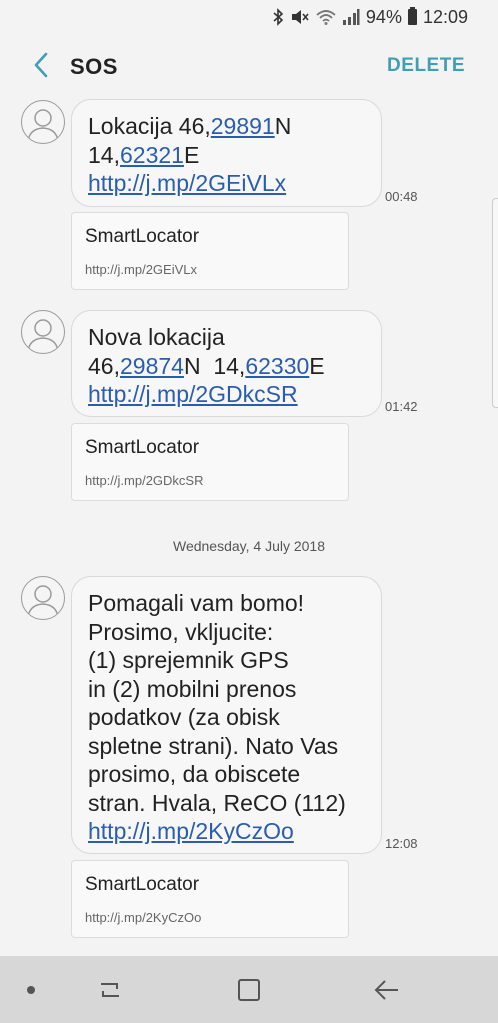 This screenshot has height=1023, width=498. Describe the element at coordinates (192, 688) in the screenshot. I see `message-line: in (2) mobilni prenos` at that location.